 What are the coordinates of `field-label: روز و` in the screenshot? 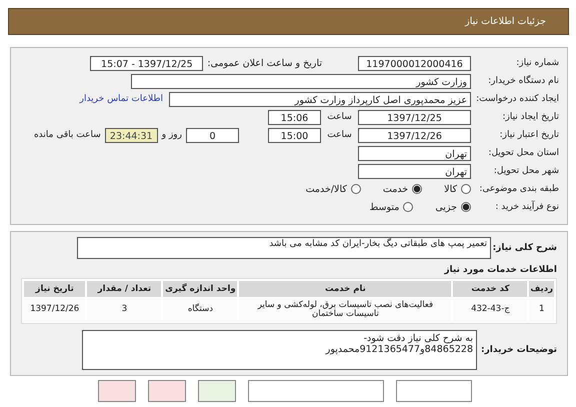 It's located at (172, 135).